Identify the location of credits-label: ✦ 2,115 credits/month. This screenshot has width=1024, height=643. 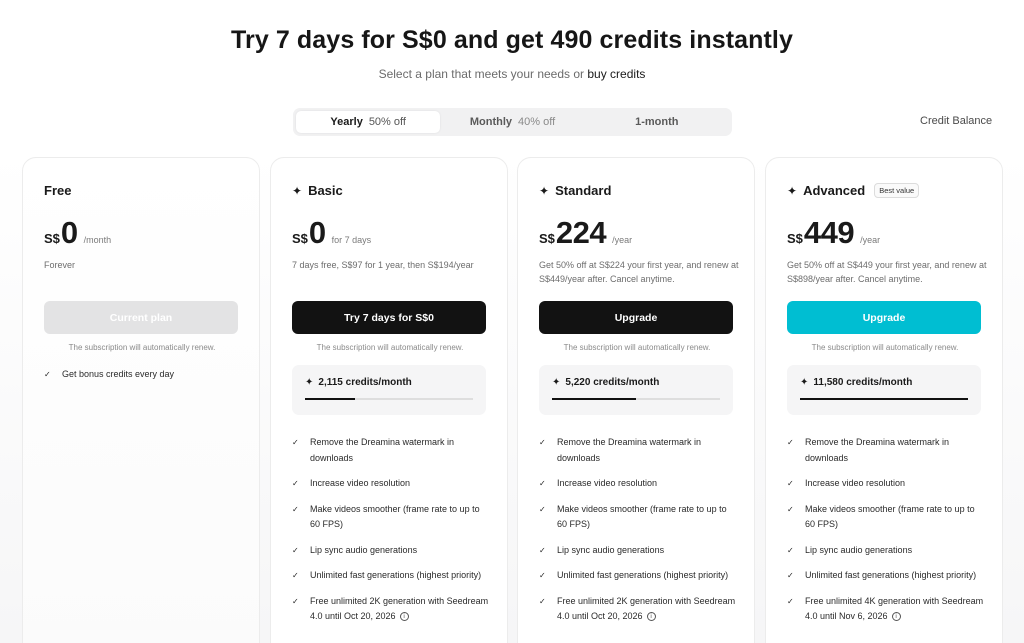
(358, 382).